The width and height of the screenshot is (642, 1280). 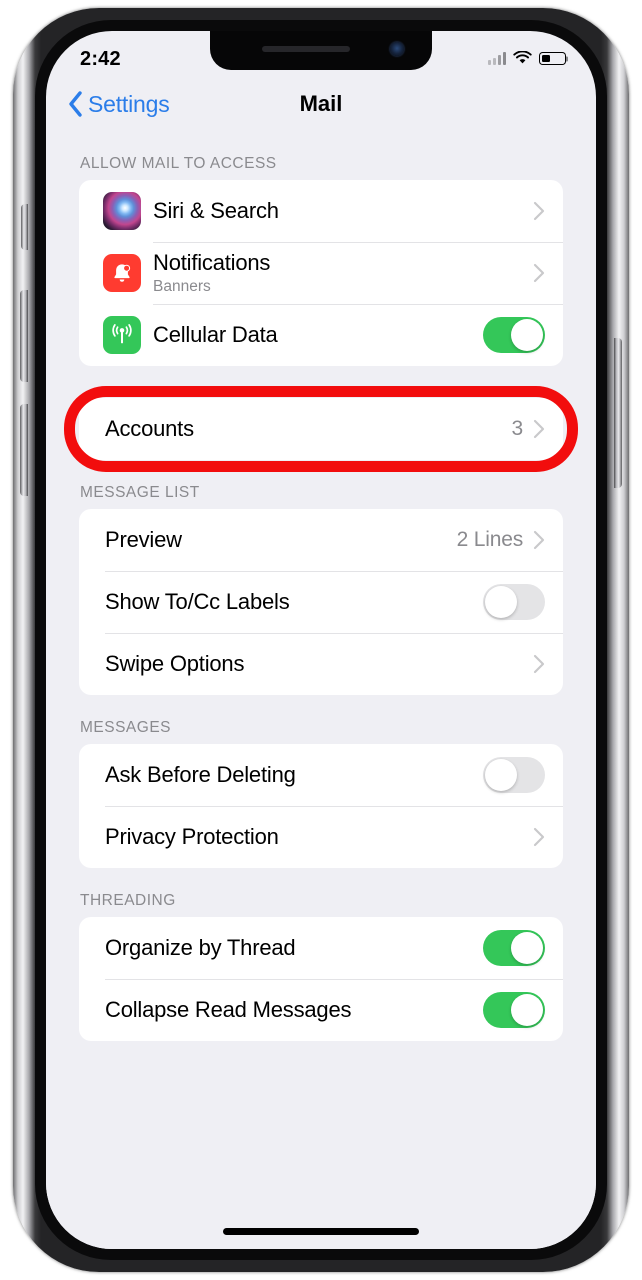 I want to click on settings-card: Accounts 3, so click(x=321, y=429).